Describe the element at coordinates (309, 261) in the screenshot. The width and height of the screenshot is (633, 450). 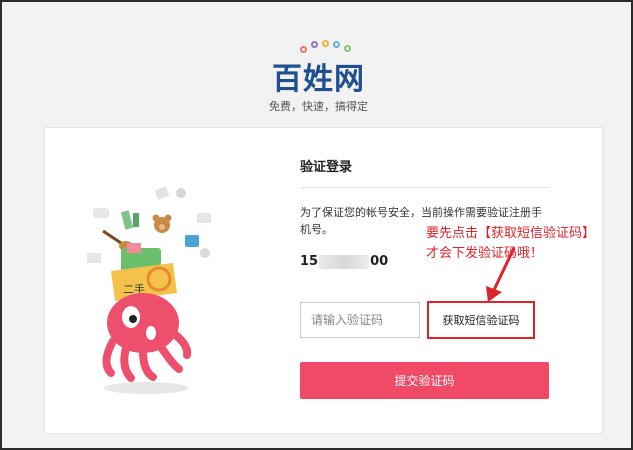
I see `phone-prefix: 15` at that location.